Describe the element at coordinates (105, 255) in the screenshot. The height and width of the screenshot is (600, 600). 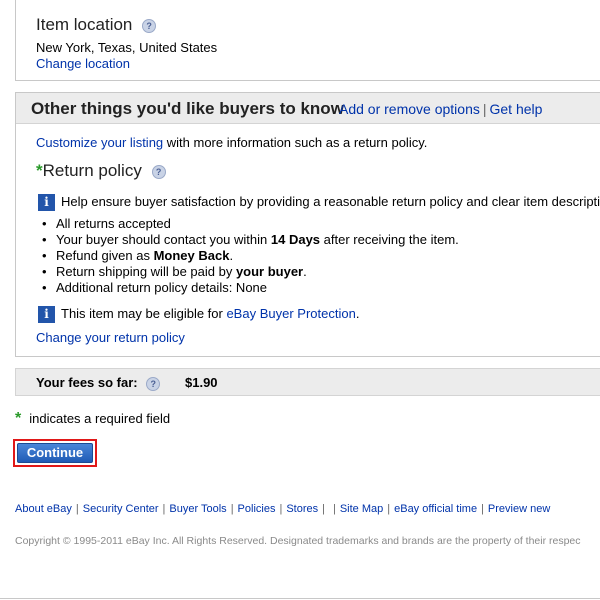
I see `refund-text: Refund given as` at that location.